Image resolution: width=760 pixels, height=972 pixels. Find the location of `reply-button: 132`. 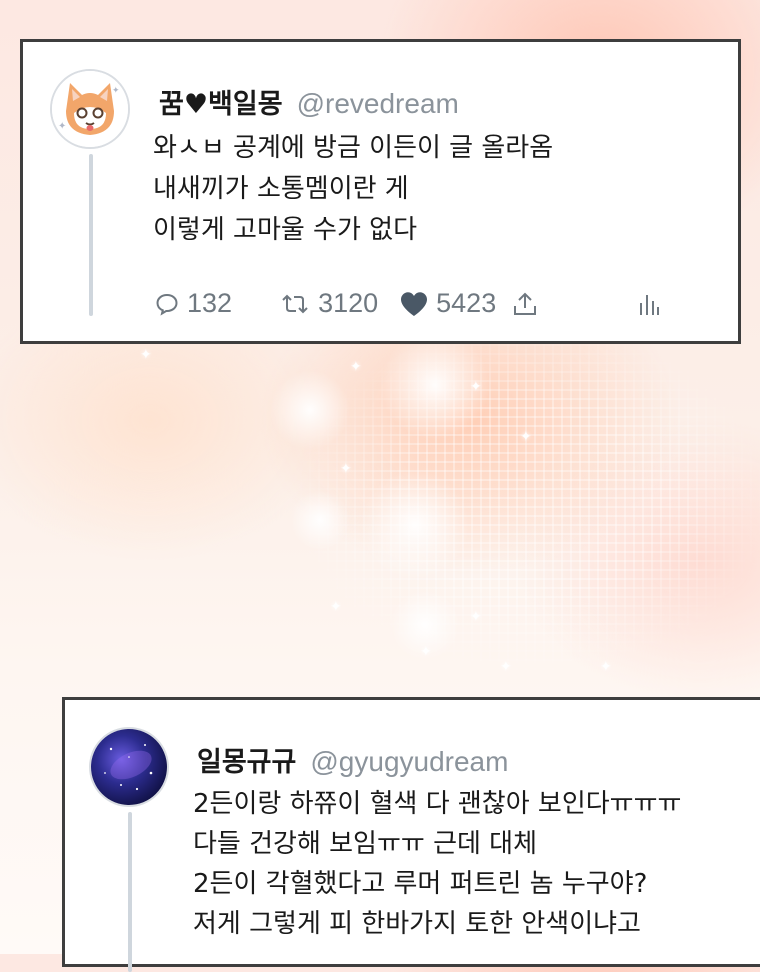

reply-button: 132 is located at coordinates (193, 303).